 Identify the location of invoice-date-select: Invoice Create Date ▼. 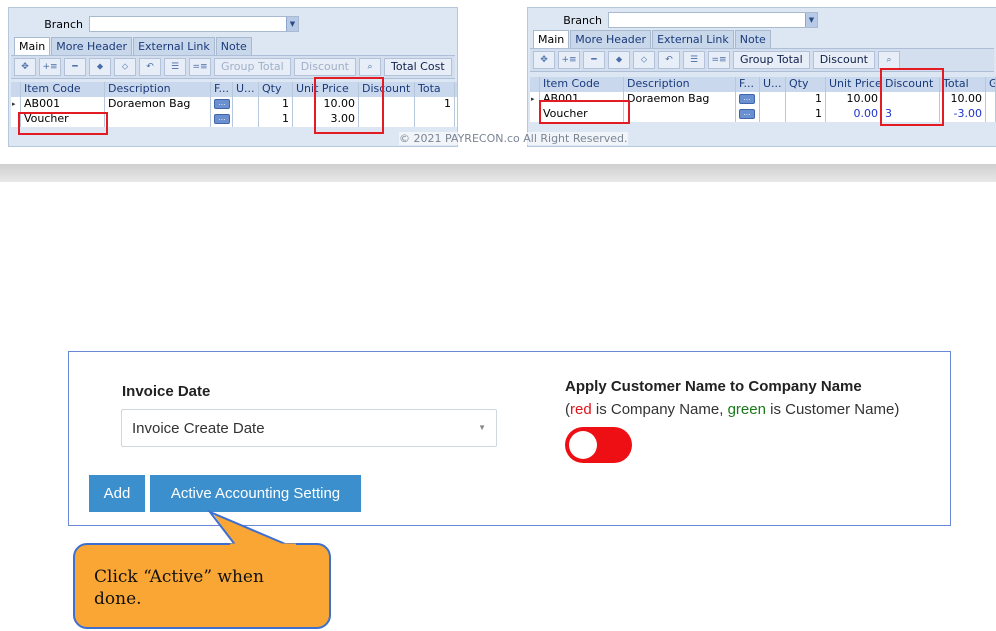
(309, 428).